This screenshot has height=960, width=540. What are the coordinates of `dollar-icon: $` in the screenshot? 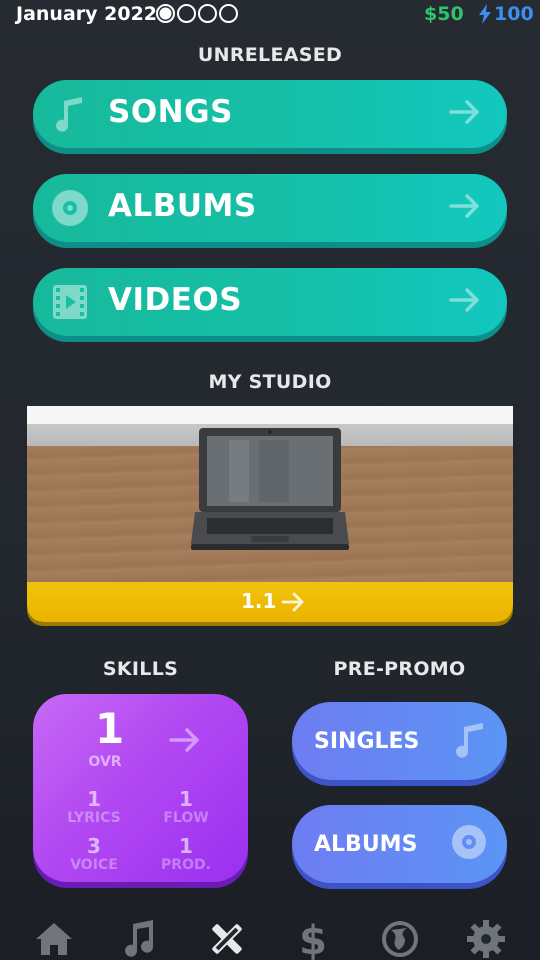 It's located at (313, 939).